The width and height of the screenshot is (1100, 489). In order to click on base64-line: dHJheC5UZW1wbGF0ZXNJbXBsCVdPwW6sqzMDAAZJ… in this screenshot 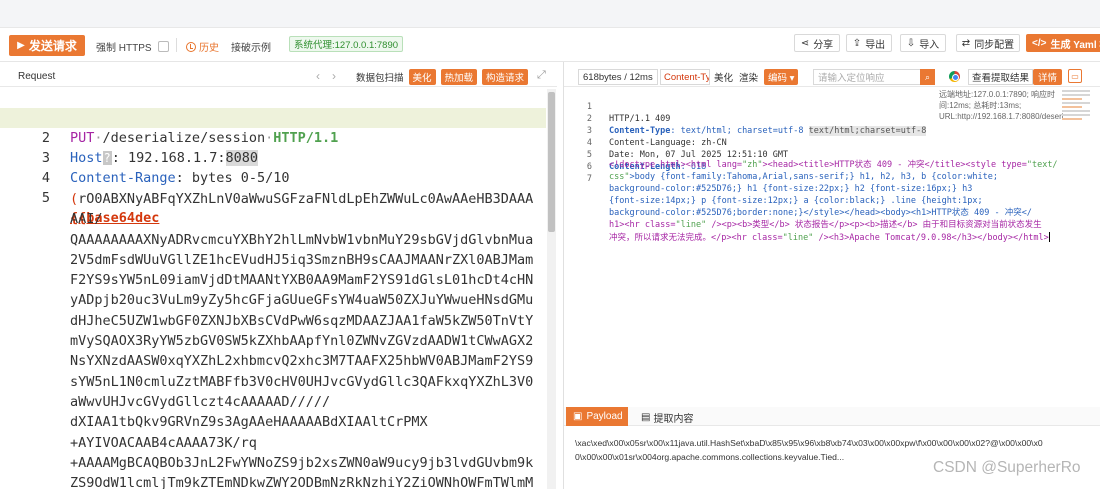, I will do `click(302, 320)`.